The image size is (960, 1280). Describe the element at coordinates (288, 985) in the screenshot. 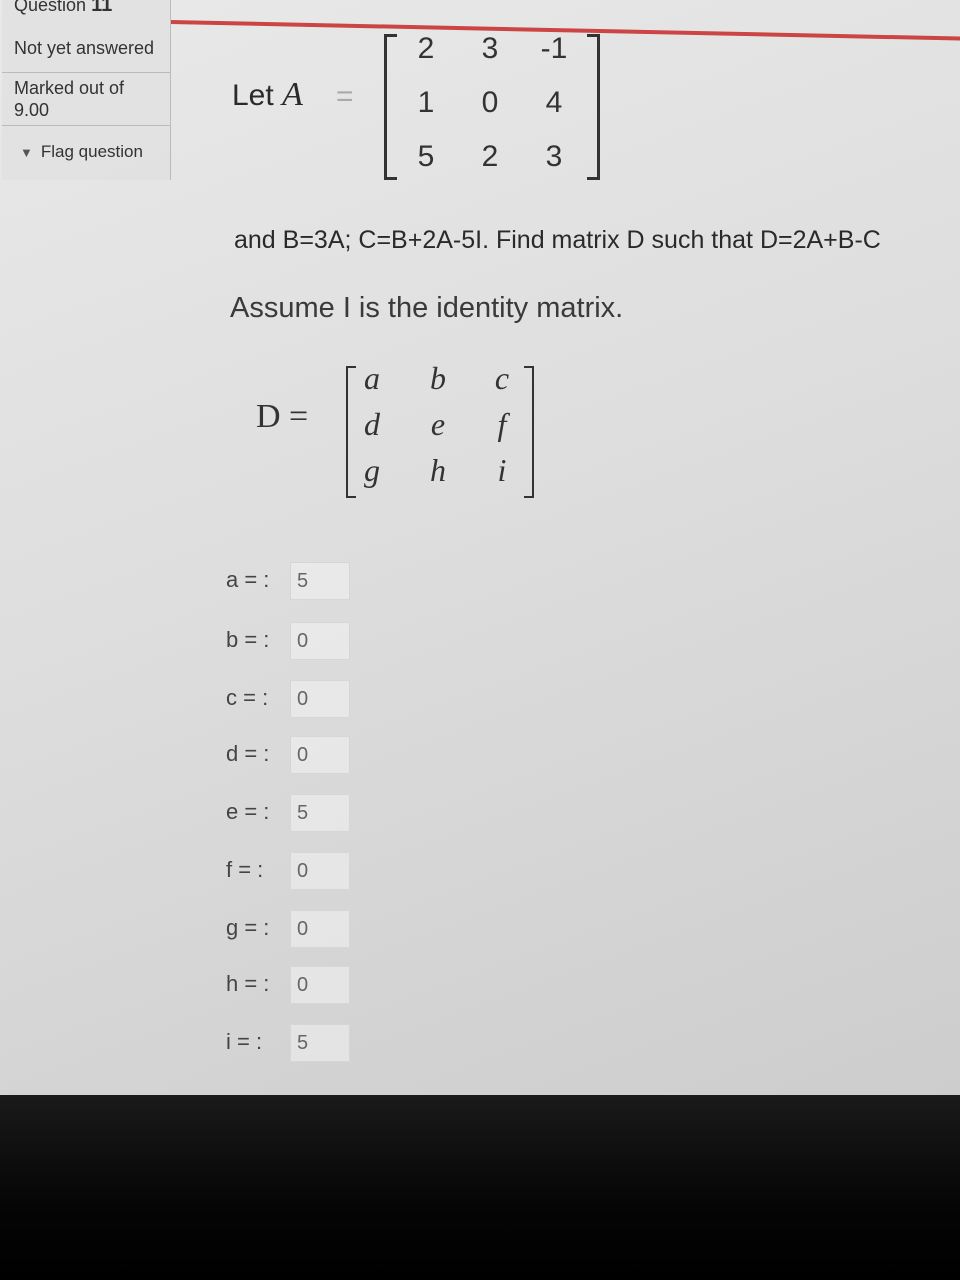

I see `answer-row-h: h = : 0` at that location.